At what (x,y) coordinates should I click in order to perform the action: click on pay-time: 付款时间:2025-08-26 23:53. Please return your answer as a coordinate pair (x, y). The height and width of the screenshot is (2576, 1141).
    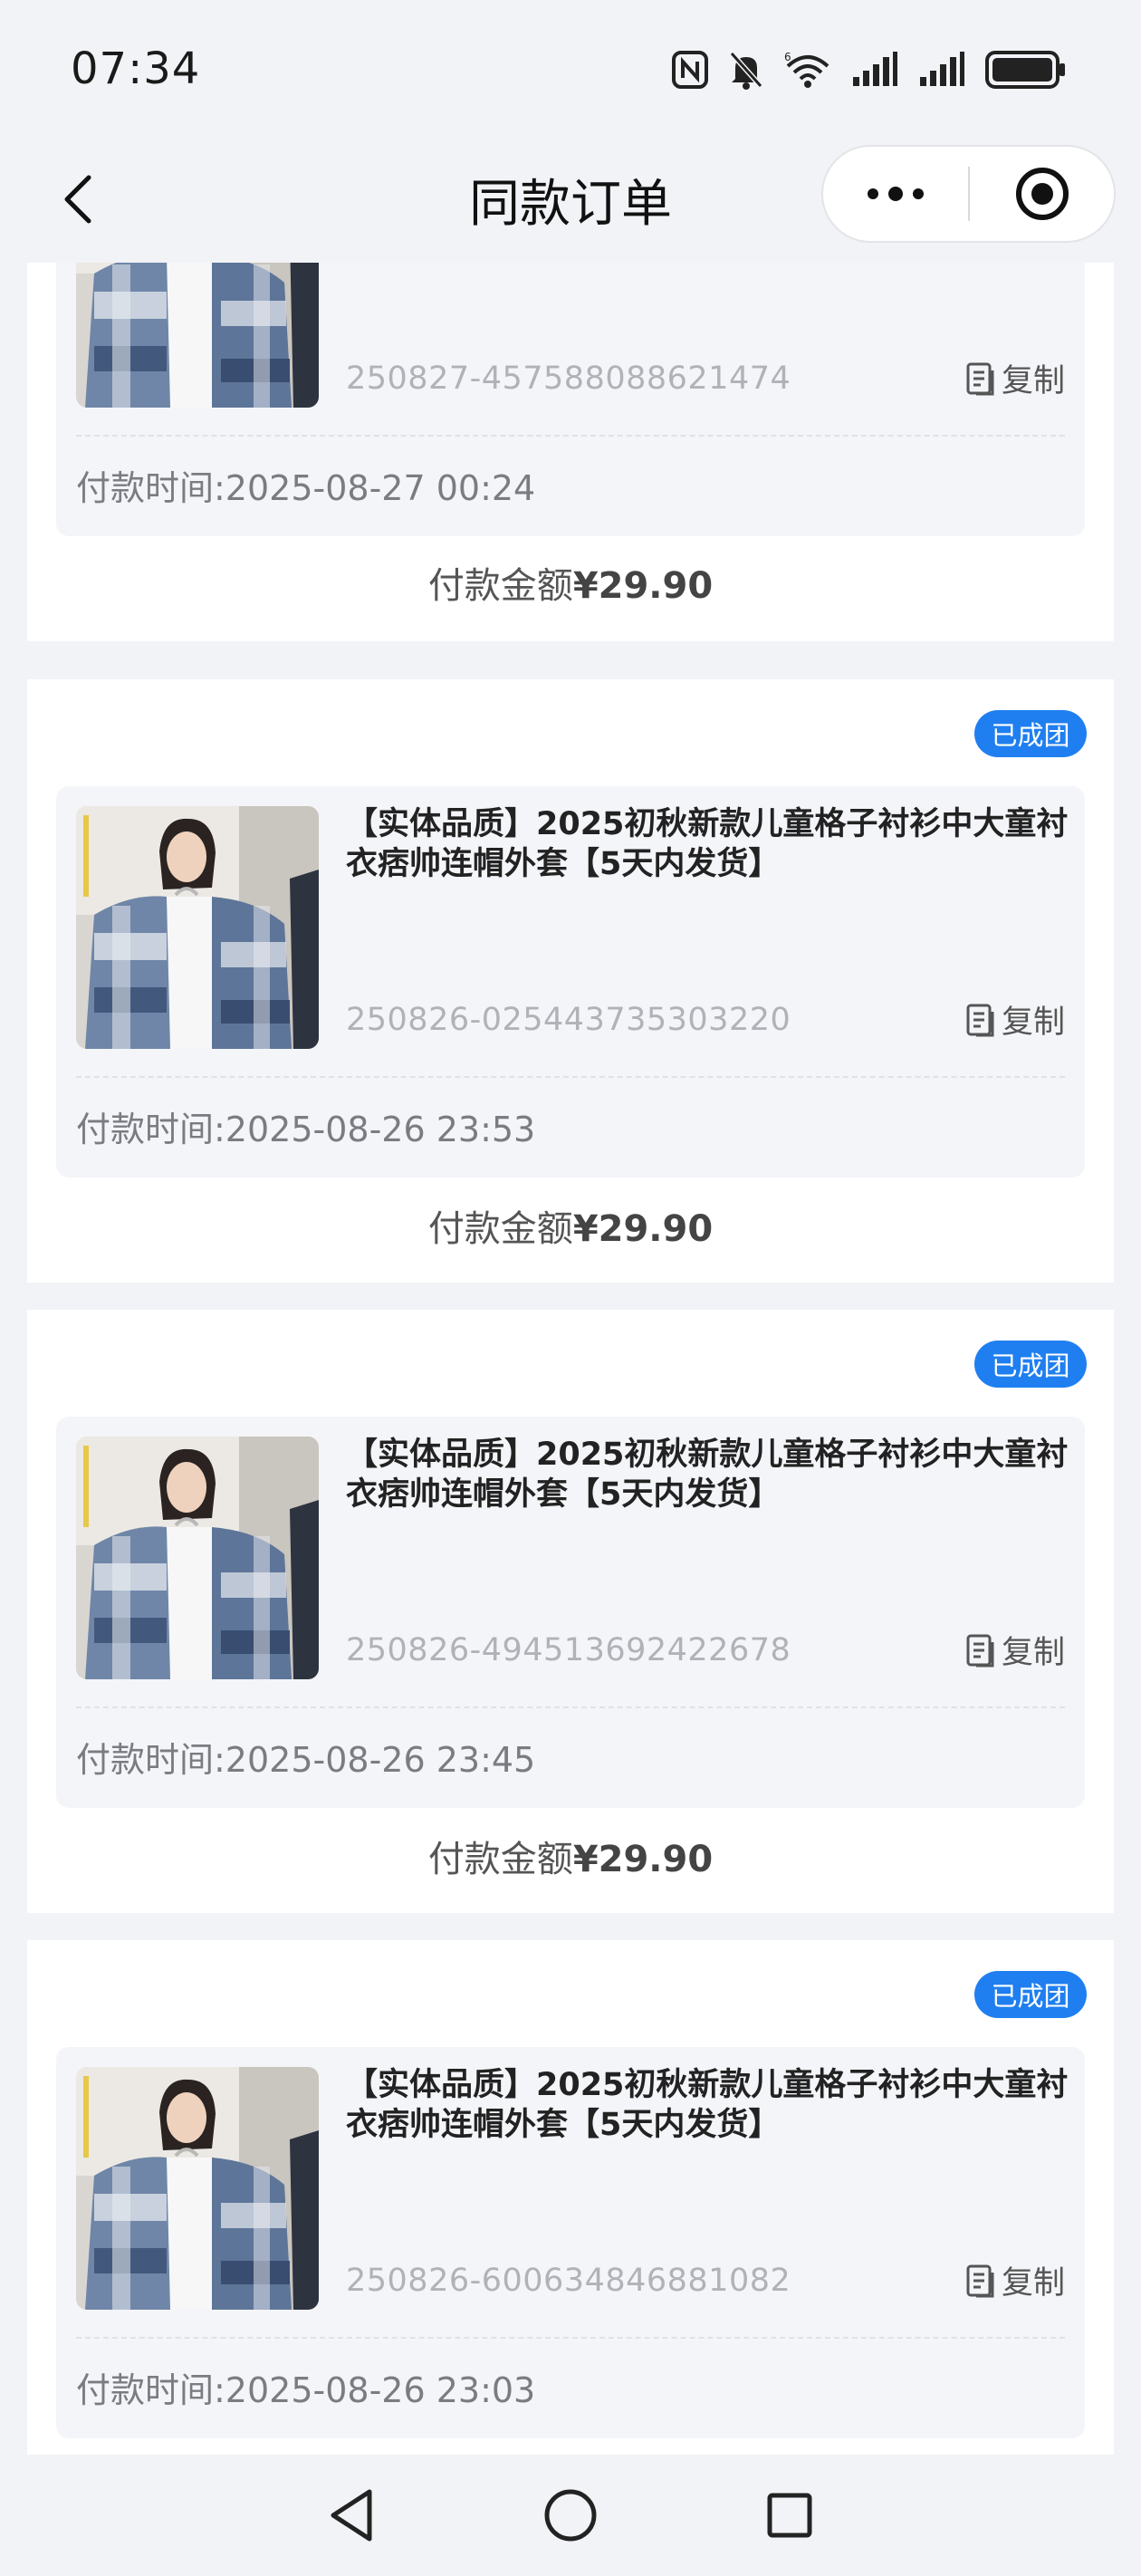
    Looking at the image, I should click on (306, 1129).